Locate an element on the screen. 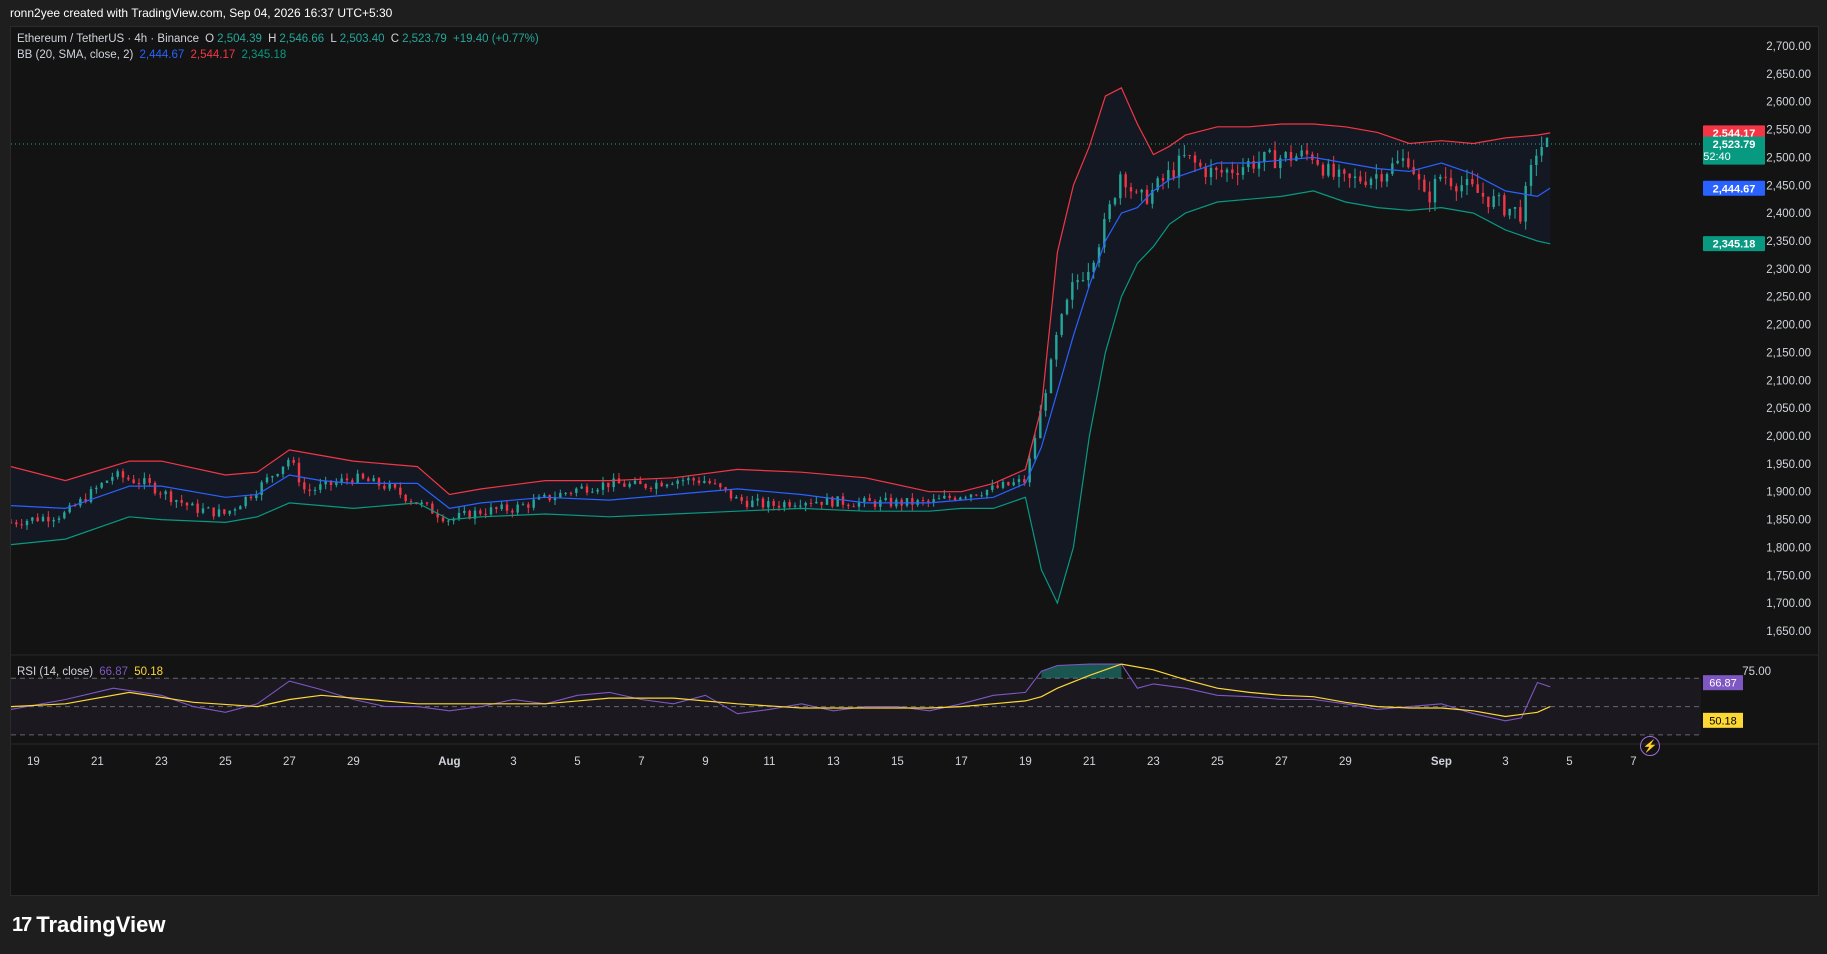 The image size is (1827, 954). rsi-ma-value-badge: 50.18 is located at coordinates (1723, 721).